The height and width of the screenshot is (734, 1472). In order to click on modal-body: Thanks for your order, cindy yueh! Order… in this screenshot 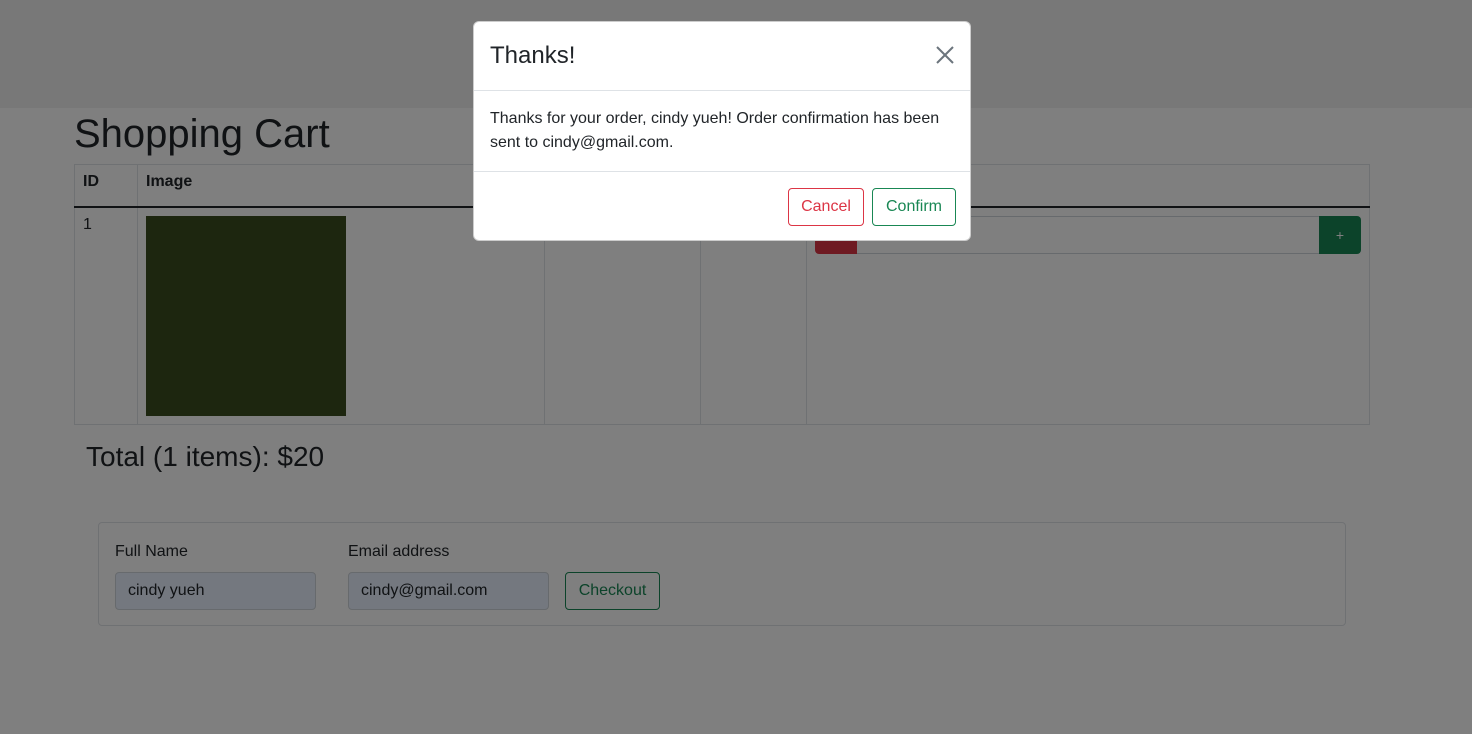, I will do `click(722, 131)`.